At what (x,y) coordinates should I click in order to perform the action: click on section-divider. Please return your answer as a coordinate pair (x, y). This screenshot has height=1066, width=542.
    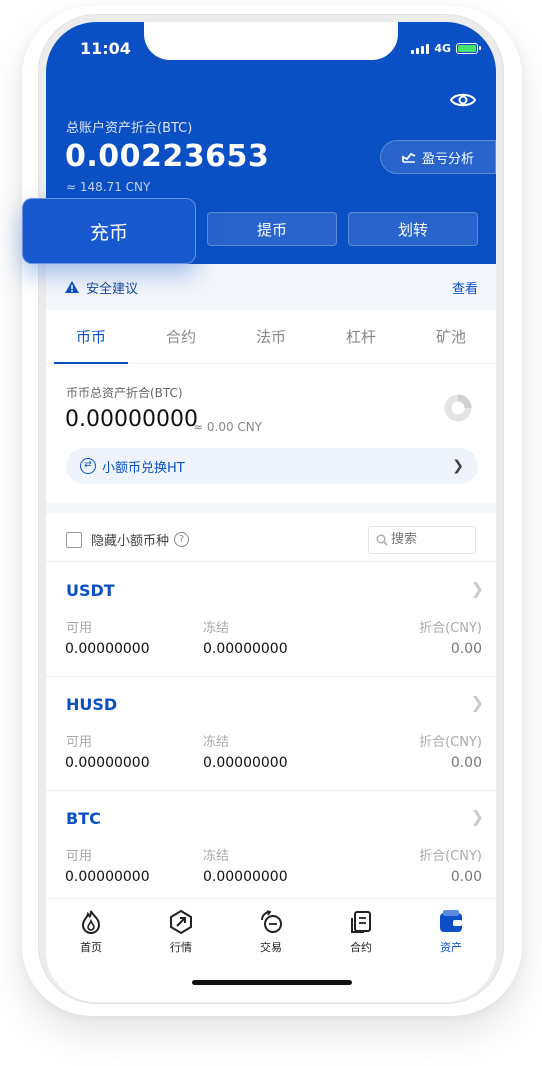
    Looking at the image, I should click on (271, 508).